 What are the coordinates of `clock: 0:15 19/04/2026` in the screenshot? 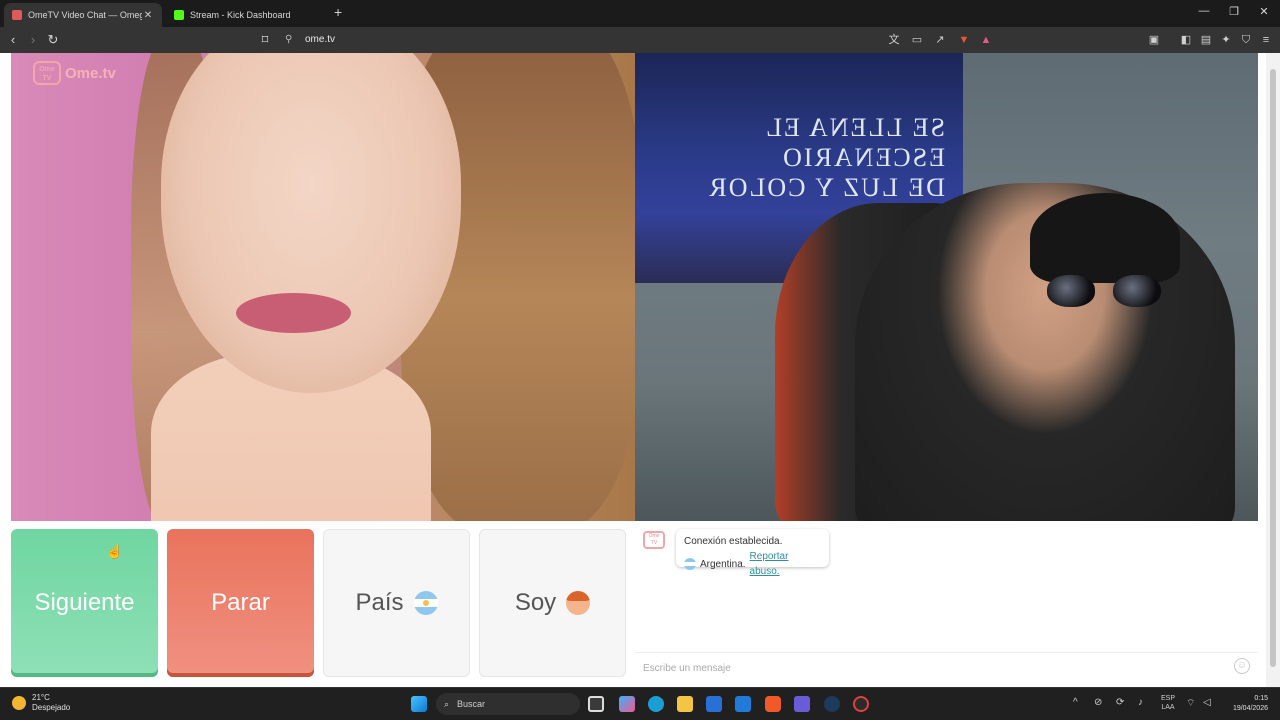 It's located at (1245, 704).